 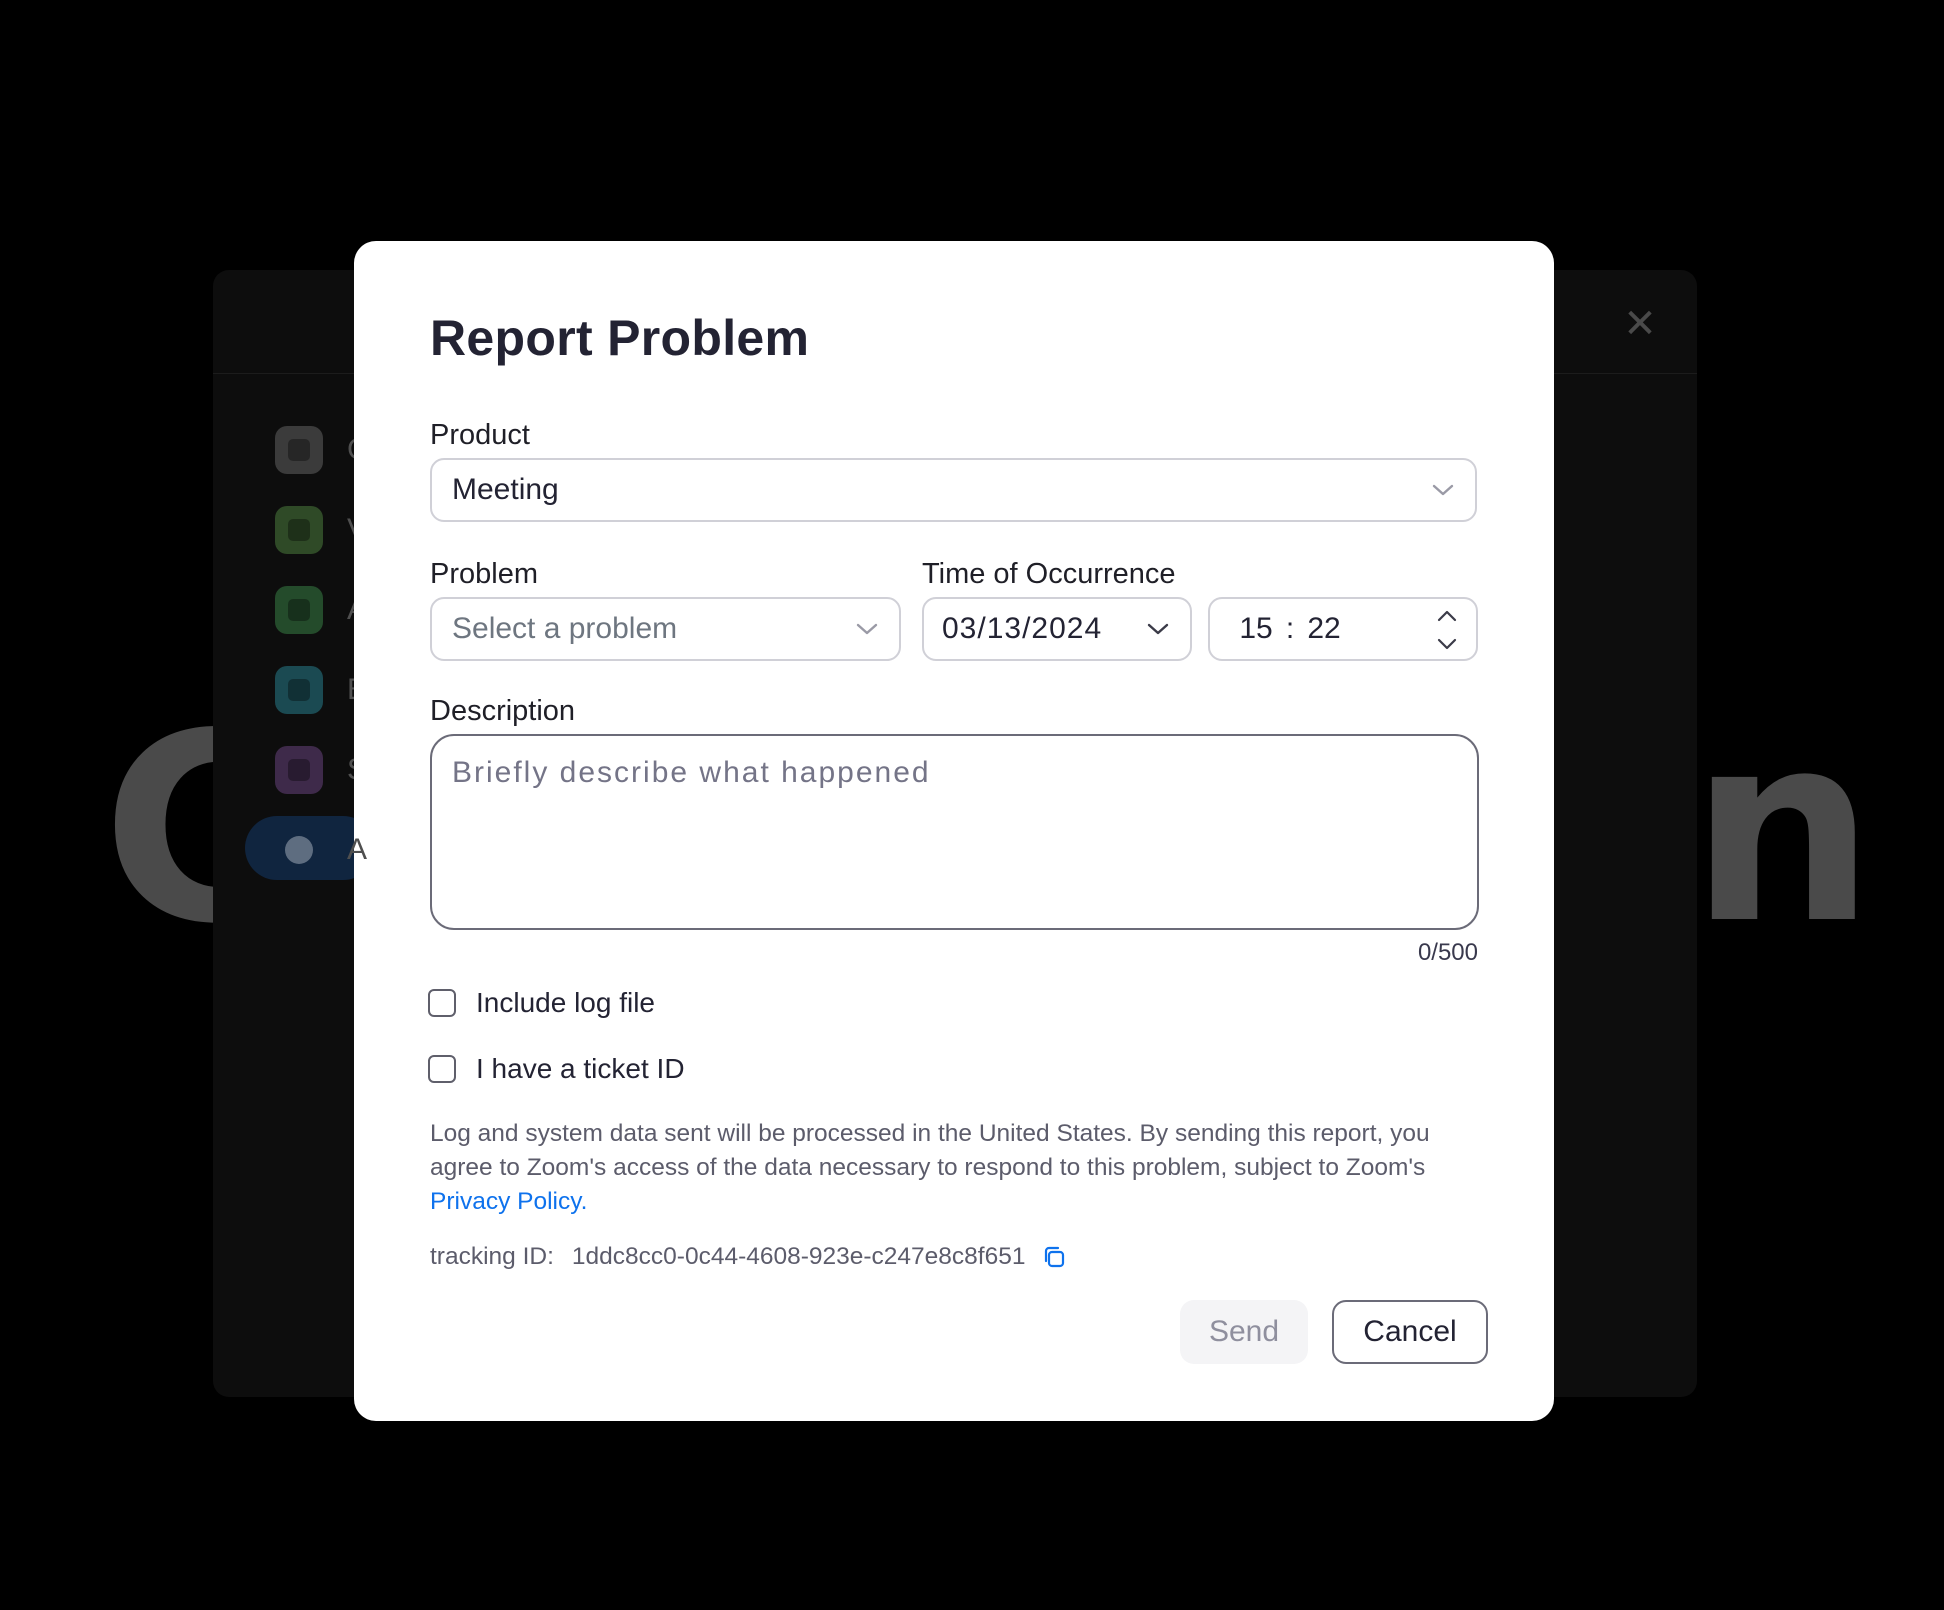 What do you see at coordinates (1244, 1332) in the screenshot?
I see `send-button: Send` at bounding box center [1244, 1332].